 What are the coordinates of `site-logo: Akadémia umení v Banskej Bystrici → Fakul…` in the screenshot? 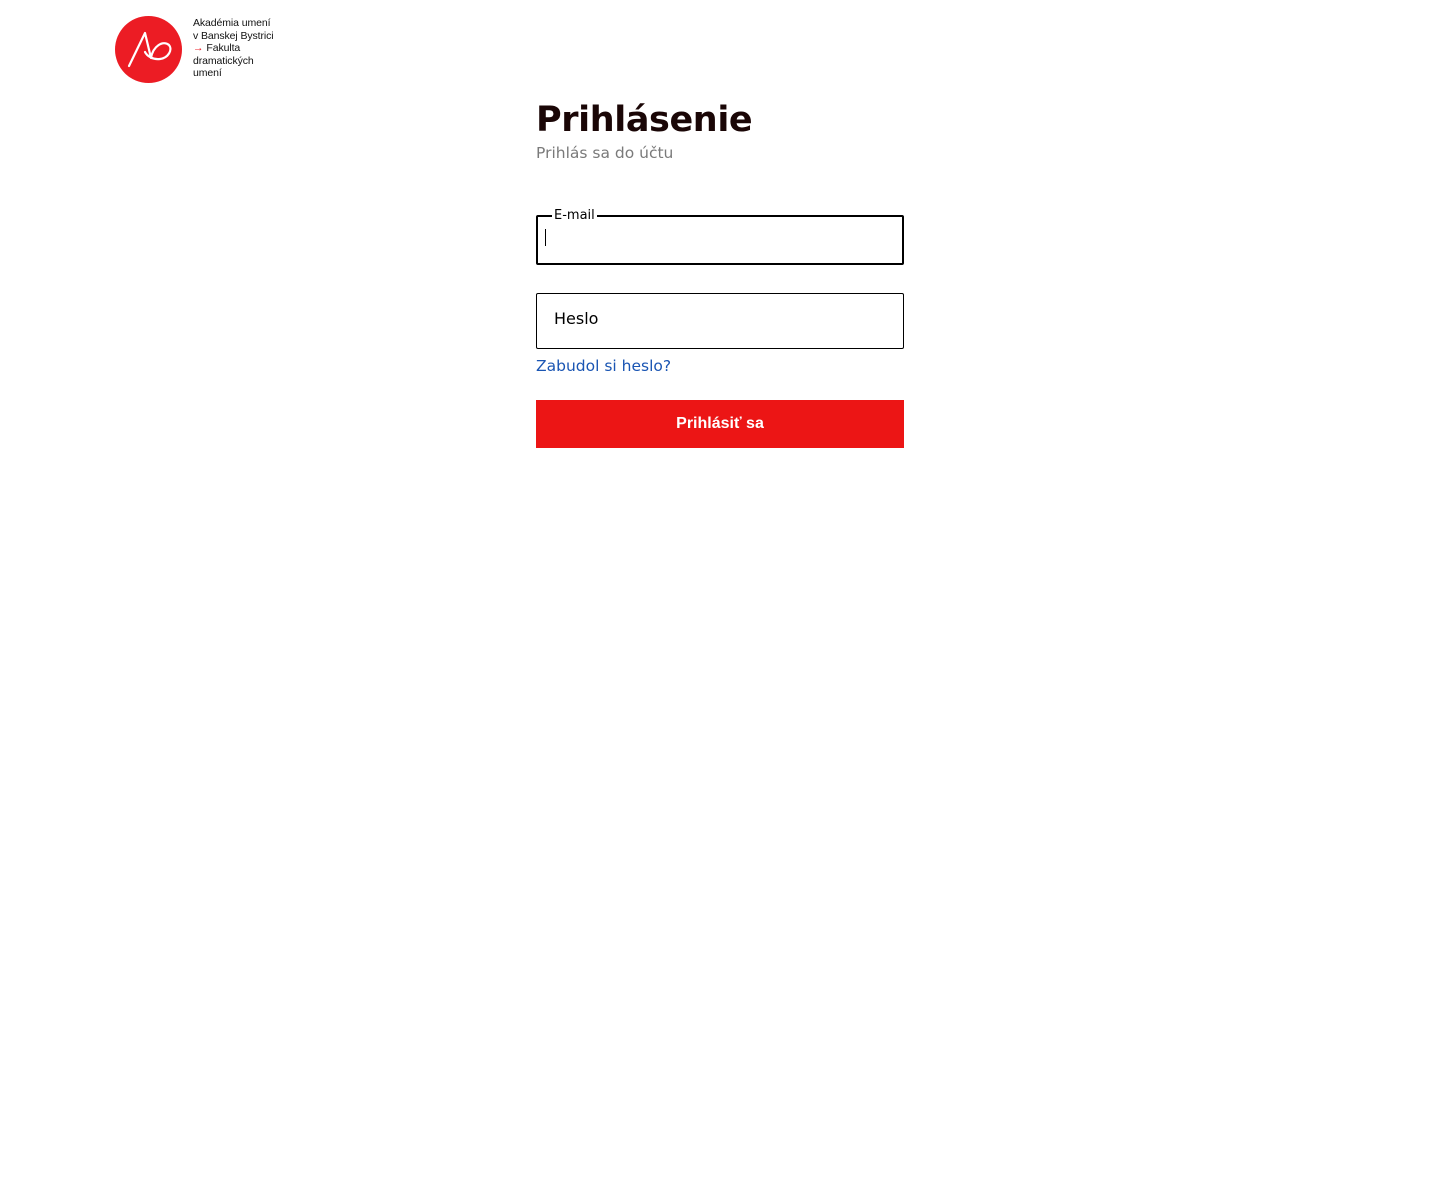 It's located at (194, 49).